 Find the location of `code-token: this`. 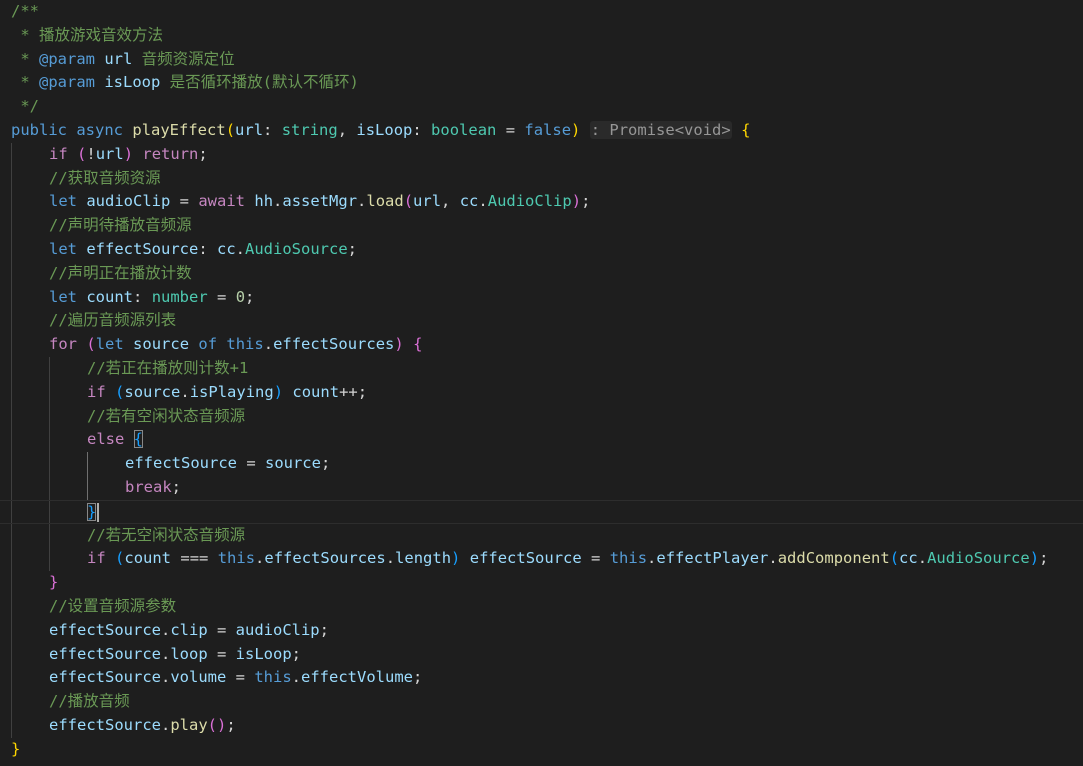

code-token: this is located at coordinates (273, 677).